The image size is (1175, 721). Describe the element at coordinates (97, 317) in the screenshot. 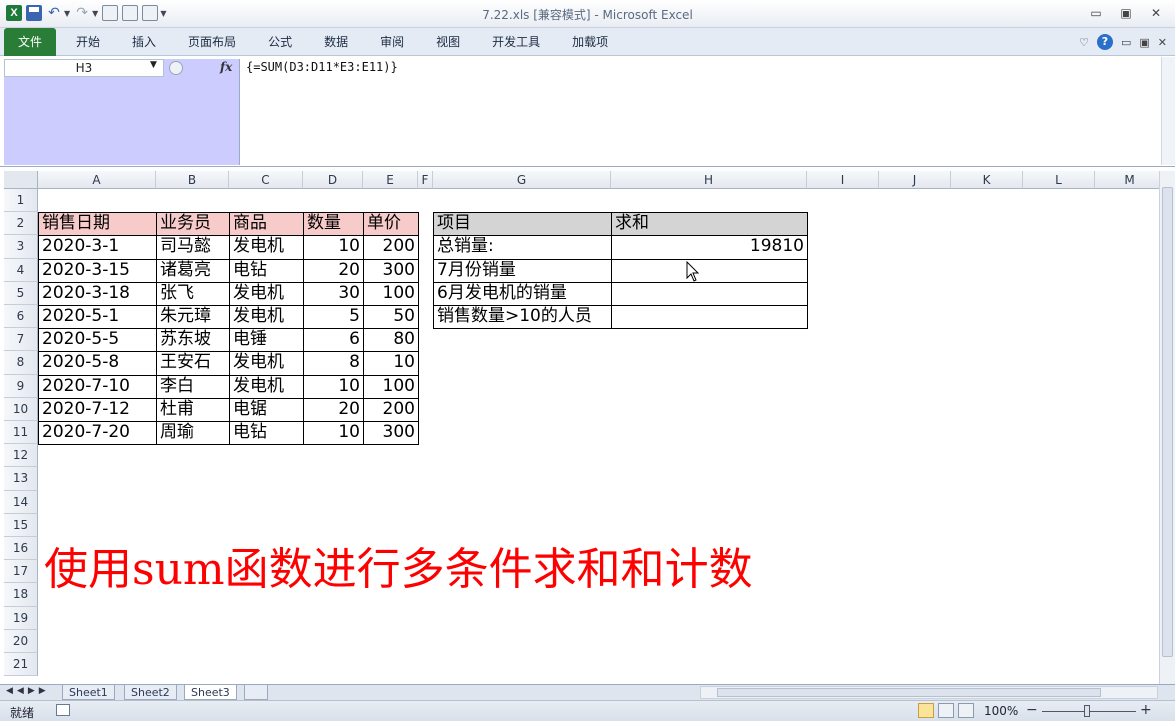

I see `sales-data-cell: 2020-5-1` at that location.